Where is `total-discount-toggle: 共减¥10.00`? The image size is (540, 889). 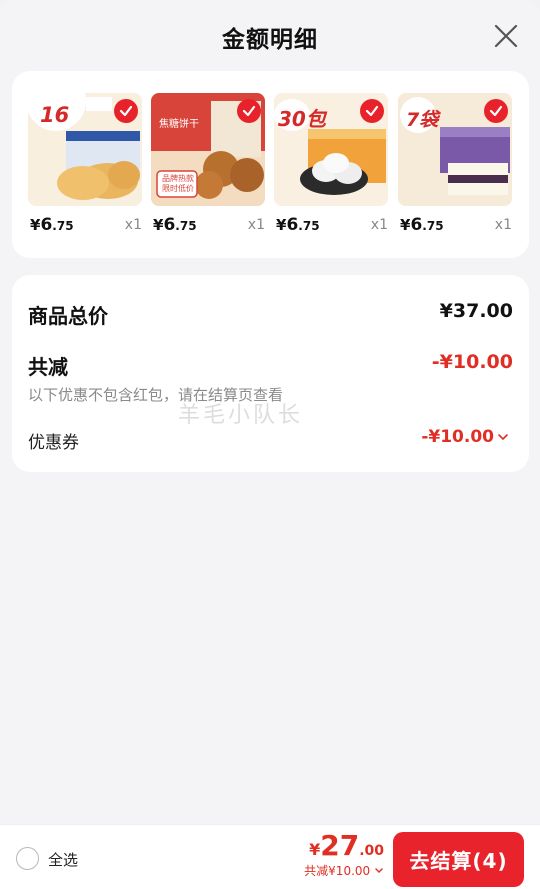
total-discount-toggle: 共减¥10.00 is located at coordinates (344, 870).